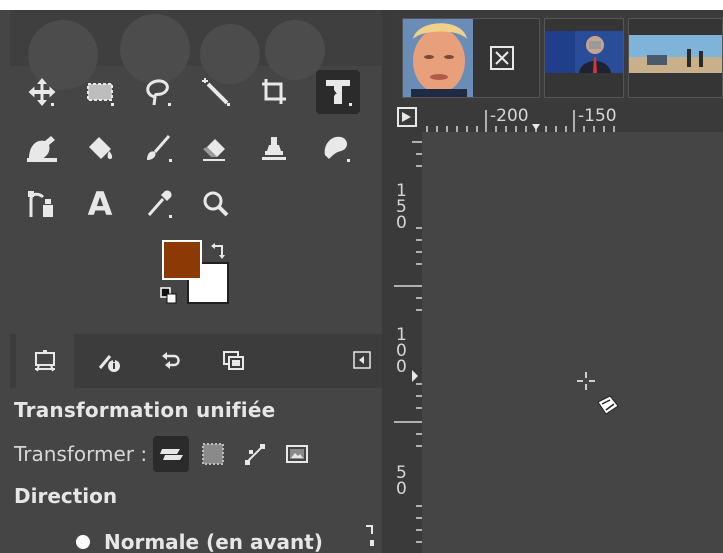 The width and height of the screenshot is (723, 553). I want to click on tool-options-icon, so click(45, 361).